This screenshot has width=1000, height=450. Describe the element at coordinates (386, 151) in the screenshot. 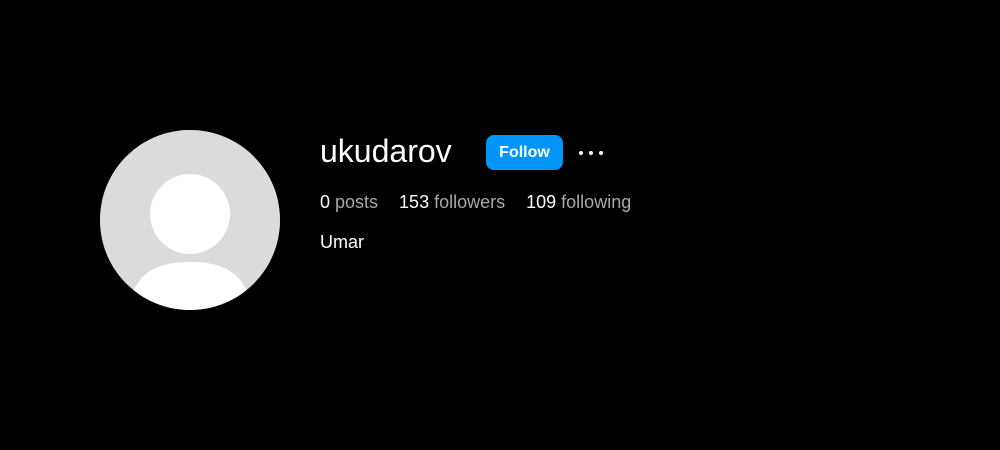

I see `profile-username: ukudarov` at that location.